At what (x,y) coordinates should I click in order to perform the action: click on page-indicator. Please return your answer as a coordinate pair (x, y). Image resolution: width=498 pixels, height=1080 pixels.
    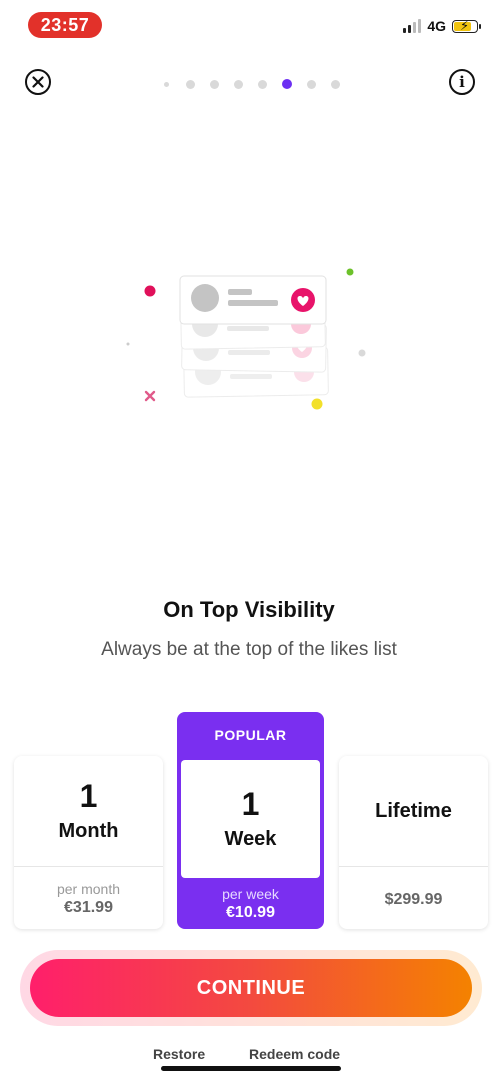
    Looking at the image, I should click on (255, 85).